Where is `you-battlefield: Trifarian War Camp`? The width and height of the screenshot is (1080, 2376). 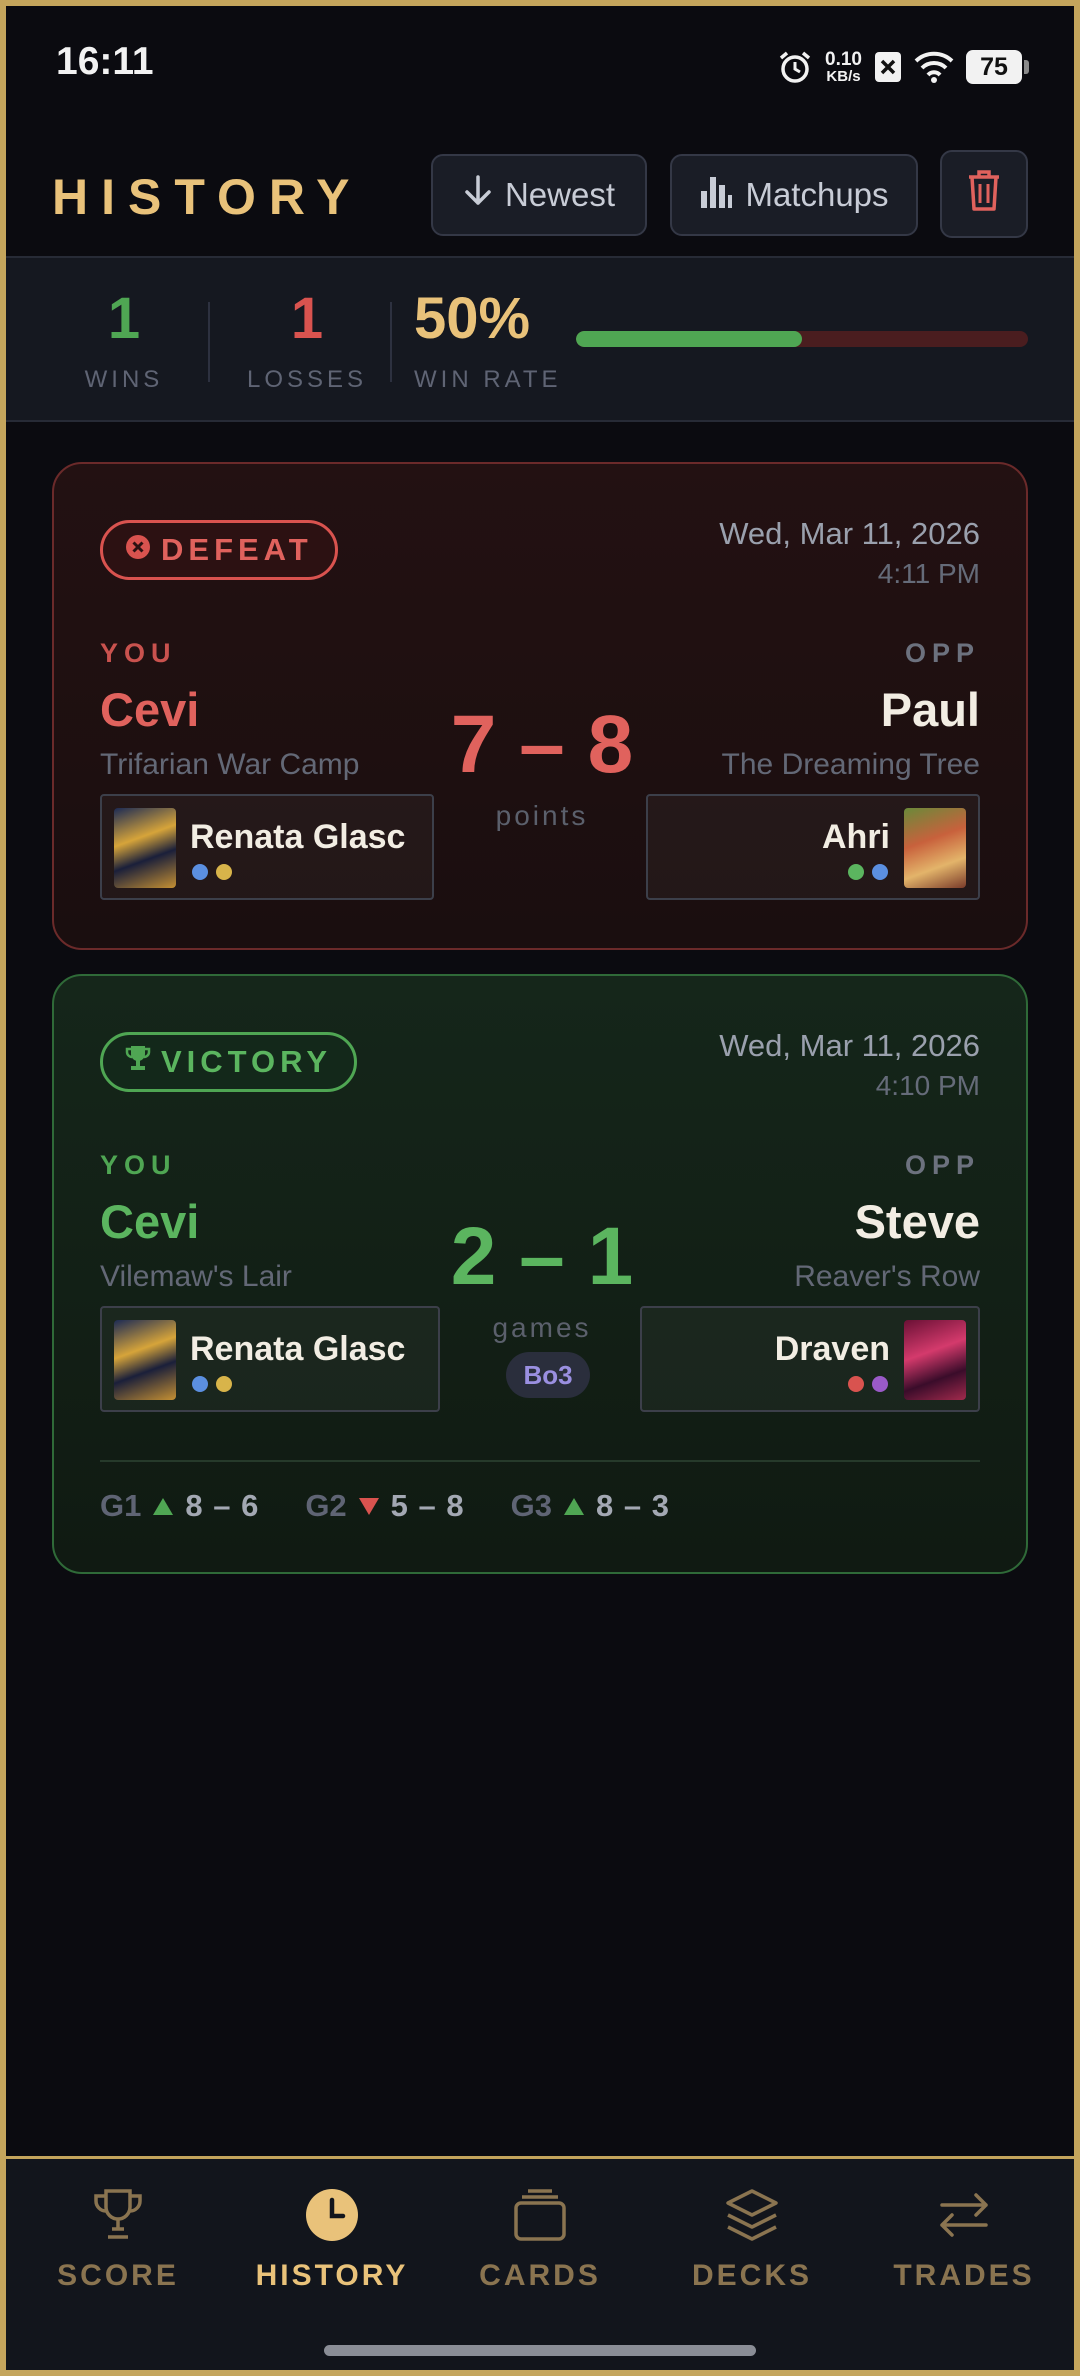
you-battlefield: Trifarian War Camp is located at coordinates (230, 764).